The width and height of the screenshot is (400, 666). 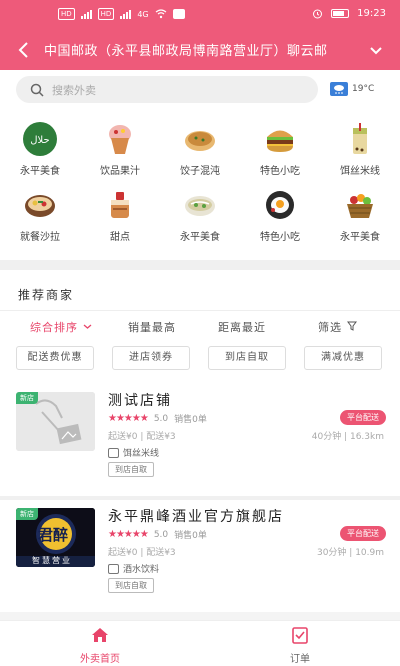 I want to click on shop-category: 酒水饮料, so click(x=133, y=568).